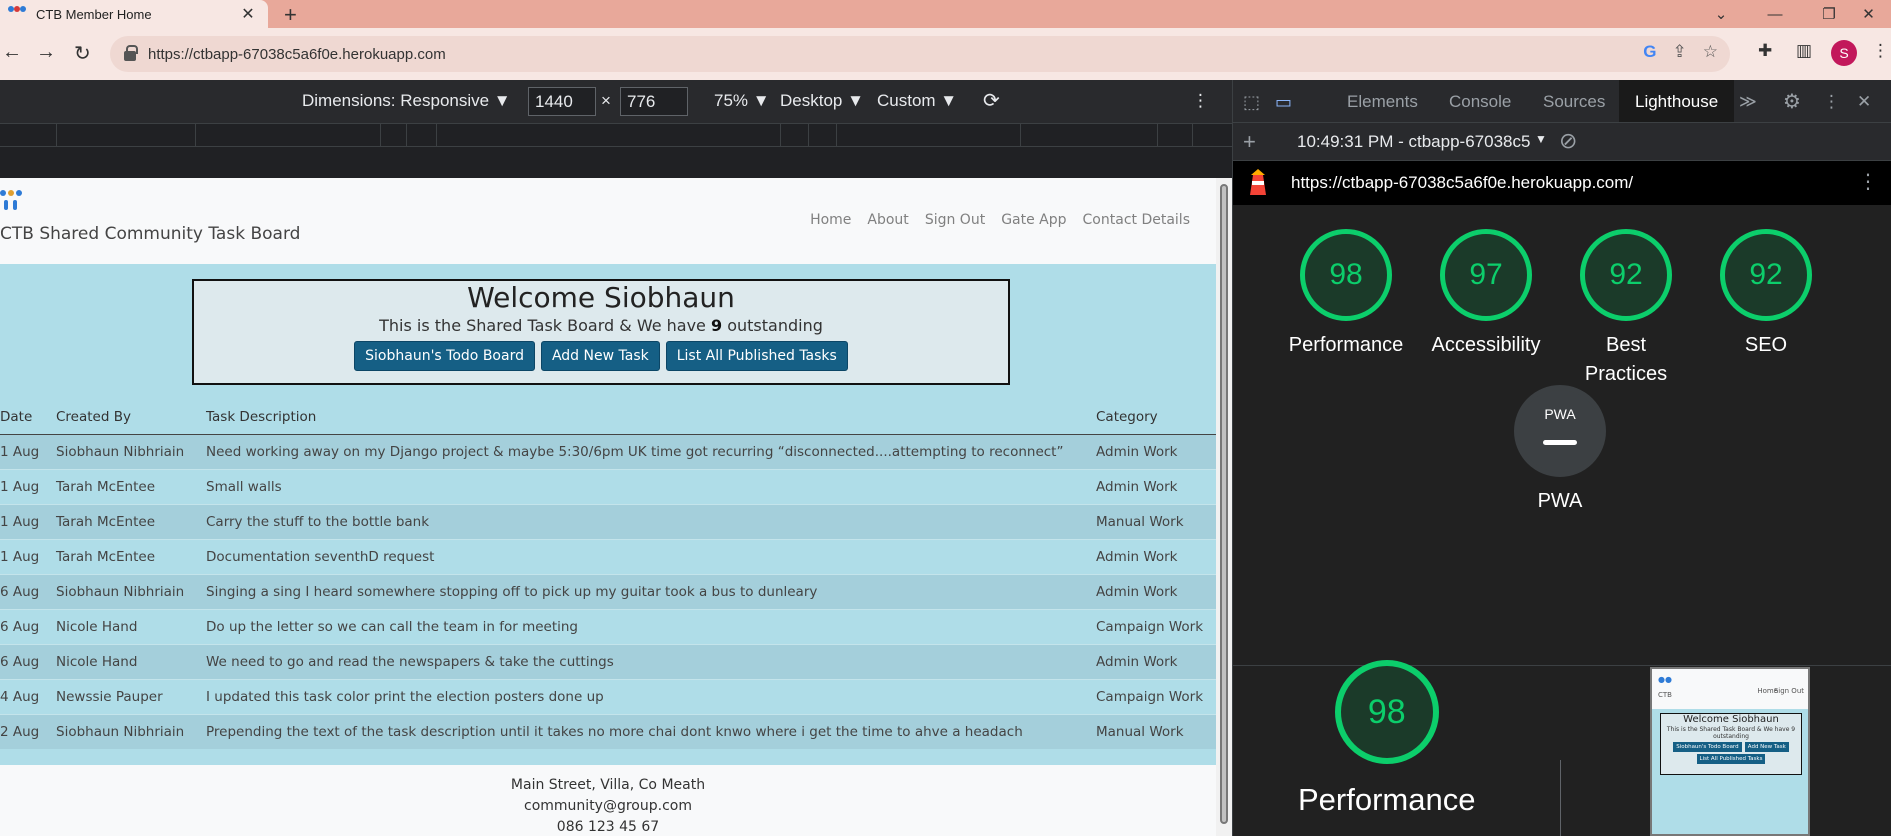  I want to click on cell-date: 6 Aug, so click(28, 591).